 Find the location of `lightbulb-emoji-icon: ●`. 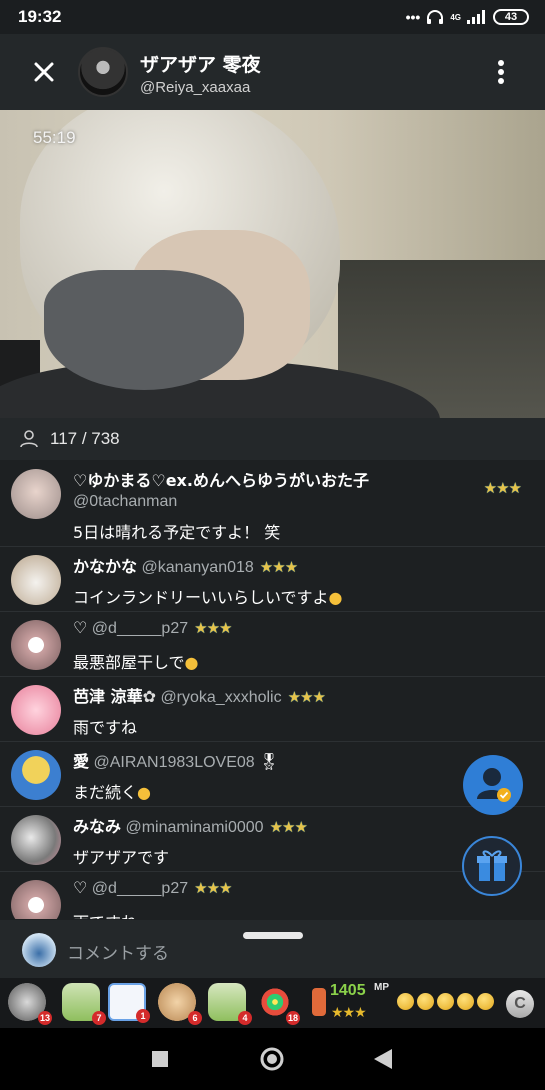

lightbulb-emoji-icon: ● is located at coordinates (335, 597).